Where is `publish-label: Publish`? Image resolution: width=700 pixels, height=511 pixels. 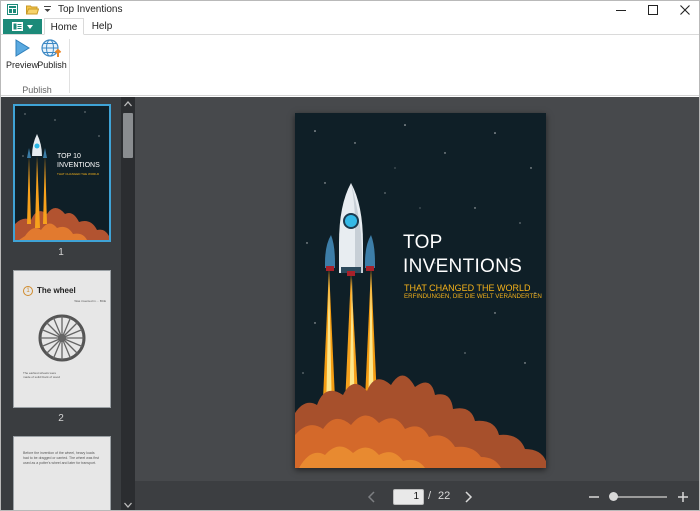 publish-label: Publish is located at coordinates (52, 65).